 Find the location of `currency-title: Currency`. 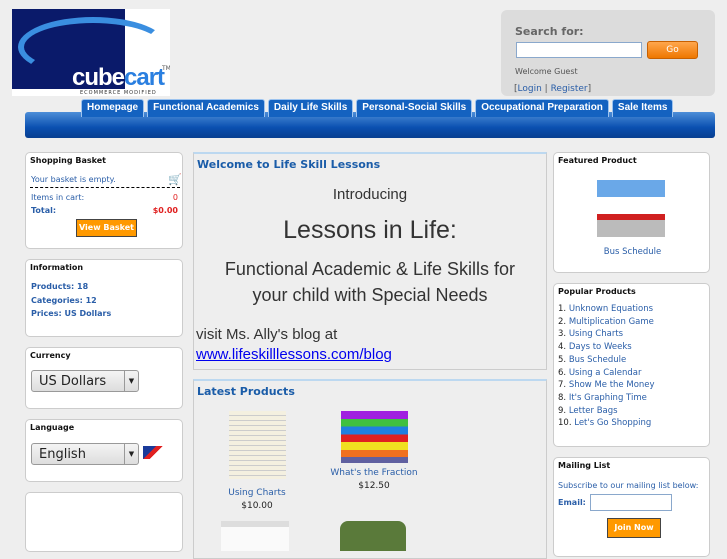

currency-title: Currency is located at coordinates (50, 355).